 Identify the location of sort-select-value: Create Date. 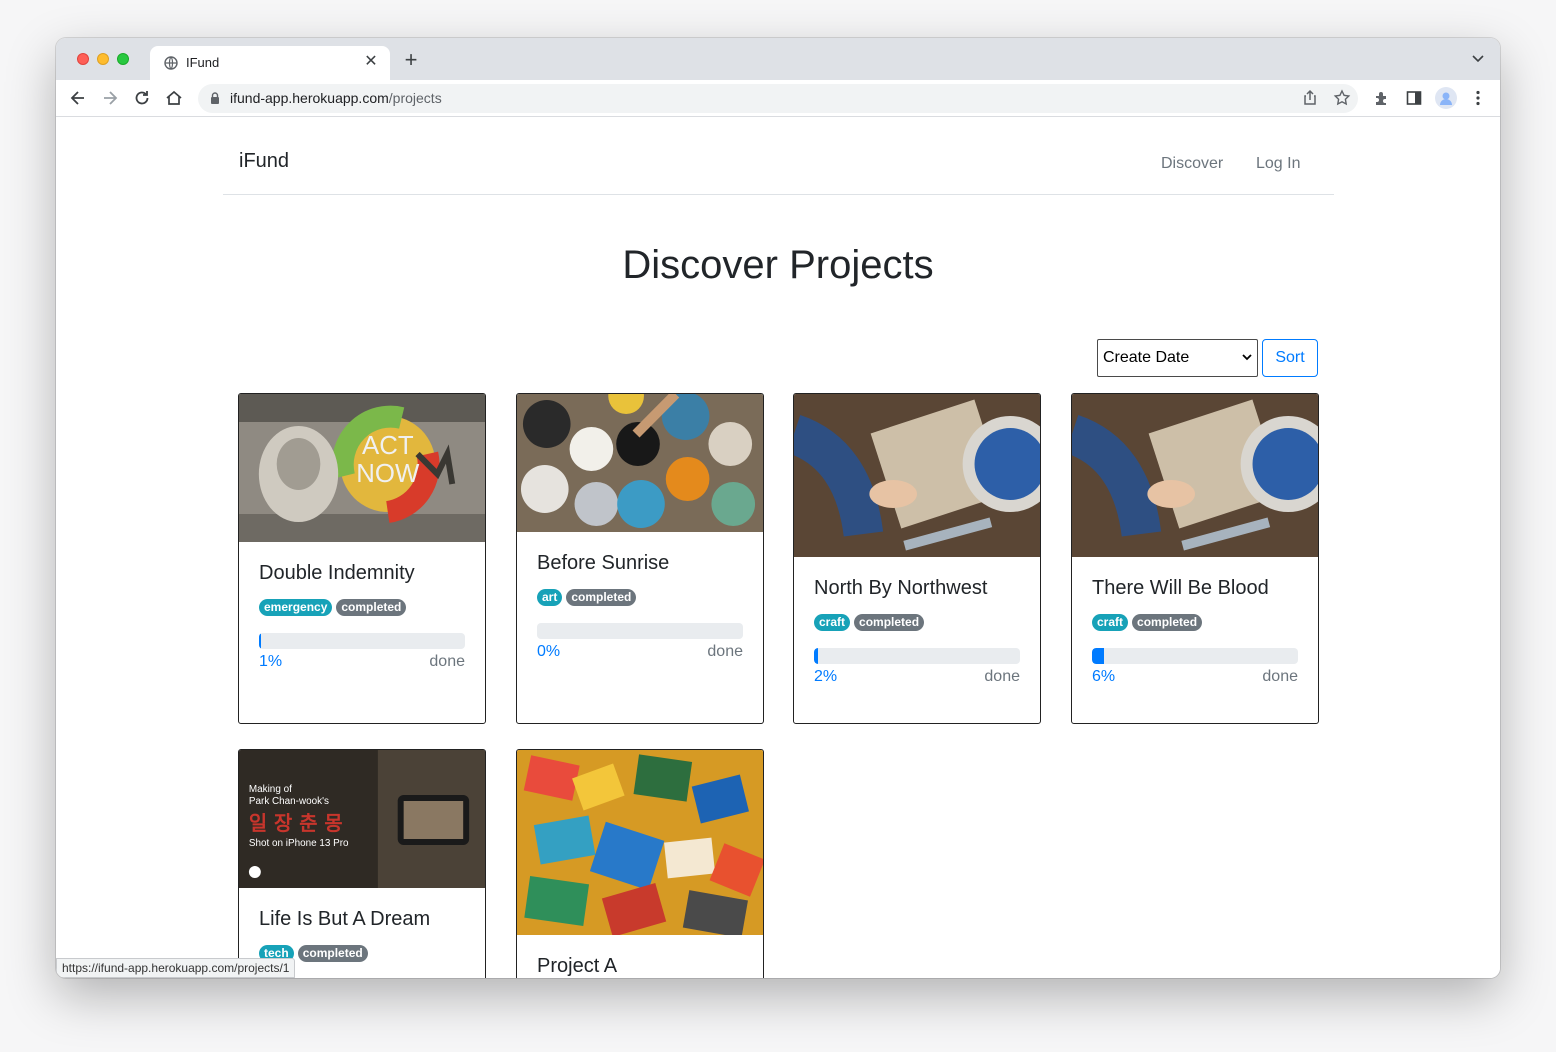
(1146, 357).